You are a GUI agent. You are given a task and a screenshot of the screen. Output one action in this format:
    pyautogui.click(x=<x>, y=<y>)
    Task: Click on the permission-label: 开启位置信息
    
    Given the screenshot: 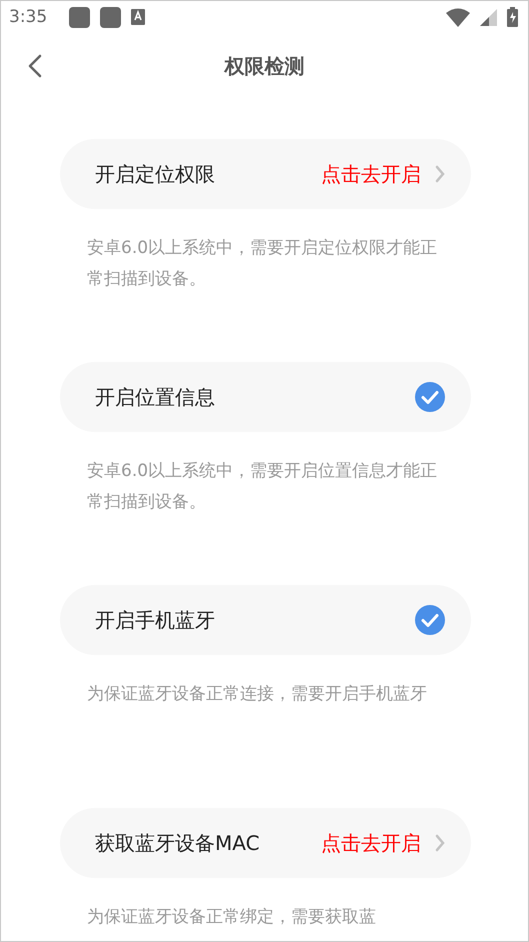 What is the action you would take?
    pyautogui.click(x=155, y=397)
    